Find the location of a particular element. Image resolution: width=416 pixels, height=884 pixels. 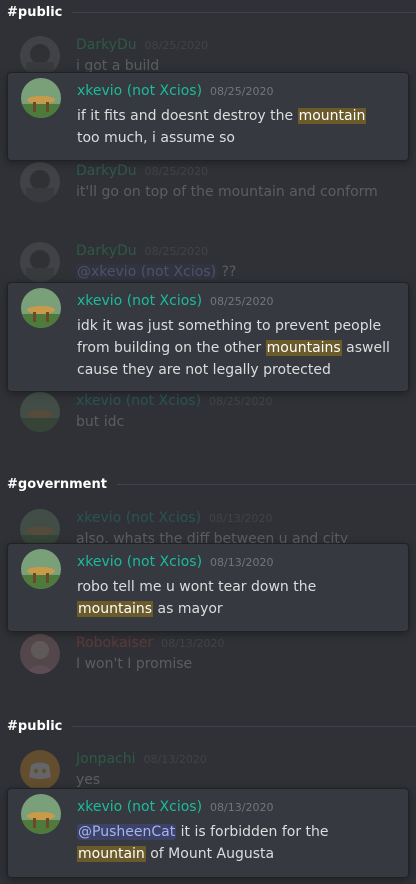

faded-message: Robokaiser 08/13/2020 I won't I promise is located at coordinates (208, 657).